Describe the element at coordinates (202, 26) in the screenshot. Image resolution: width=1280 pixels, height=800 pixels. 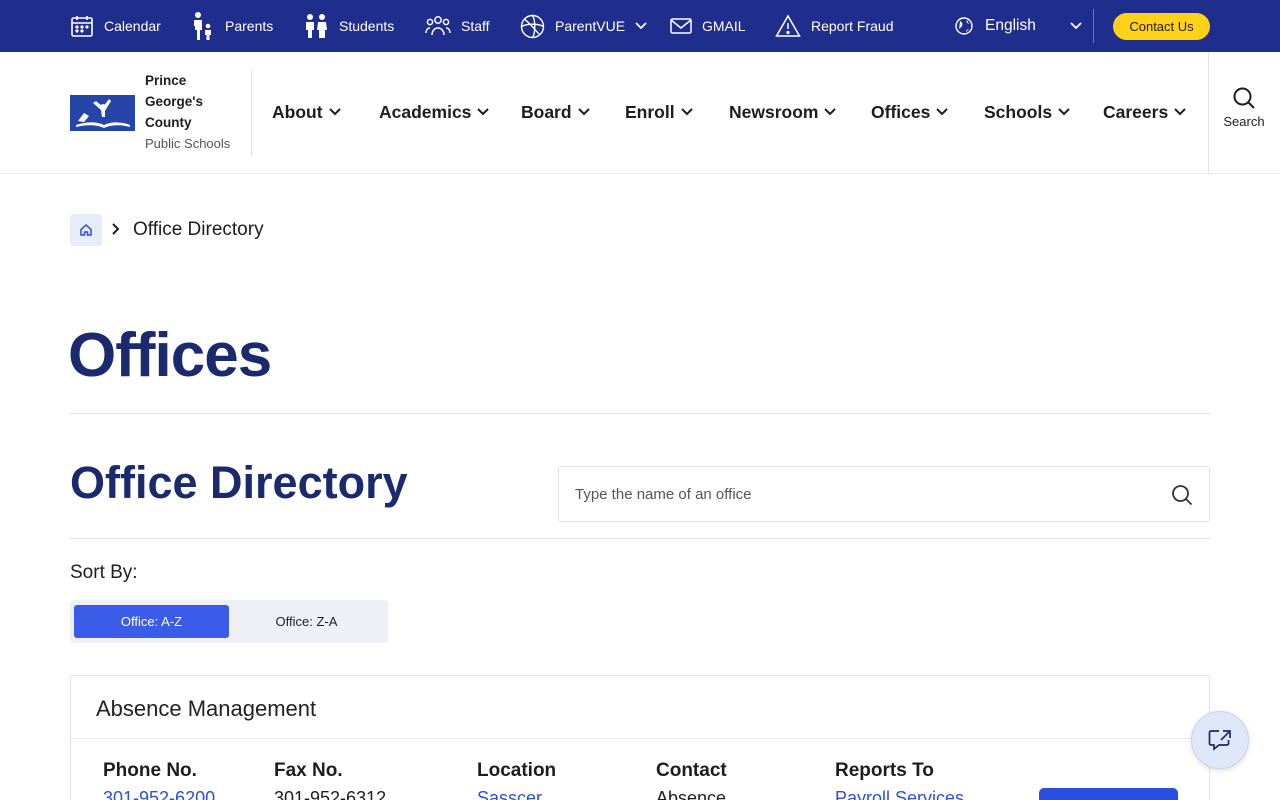
I see `parent-child-icon` at that location.